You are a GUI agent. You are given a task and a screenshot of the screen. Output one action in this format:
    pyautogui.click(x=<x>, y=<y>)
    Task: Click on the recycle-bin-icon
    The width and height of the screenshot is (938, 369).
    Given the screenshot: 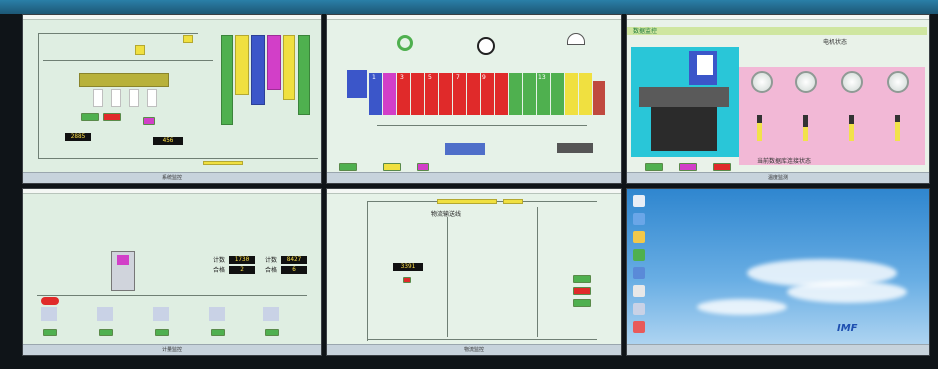 What is the action you would take?
    pyautogui.click(x=639, y=291)
    